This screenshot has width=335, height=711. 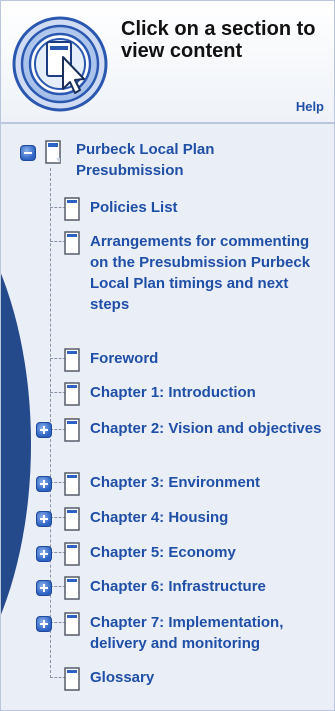 I want to click on tree-item-chapter-2: Chapter 2: Vision and objectives, so click(x=167, y=438).